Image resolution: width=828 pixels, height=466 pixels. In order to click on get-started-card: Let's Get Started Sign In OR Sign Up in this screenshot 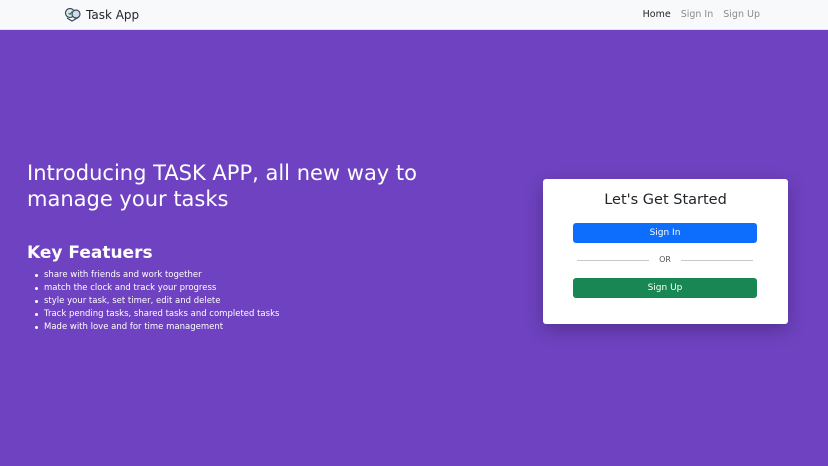, I will do `click(665, 251)`.